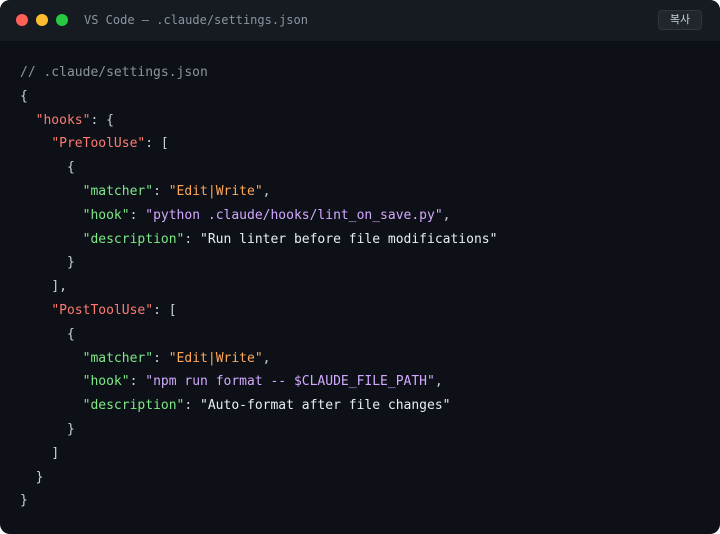 The height and width of the screenshot is (534, 720). I want to click on maximize-window-icon, so click(62, 20).